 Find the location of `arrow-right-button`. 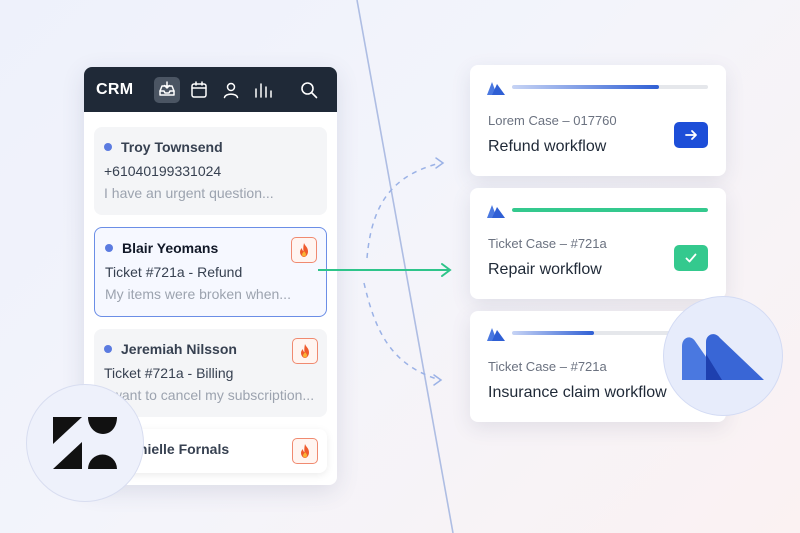

arrow-right-button is located at coordinates (691, 135).